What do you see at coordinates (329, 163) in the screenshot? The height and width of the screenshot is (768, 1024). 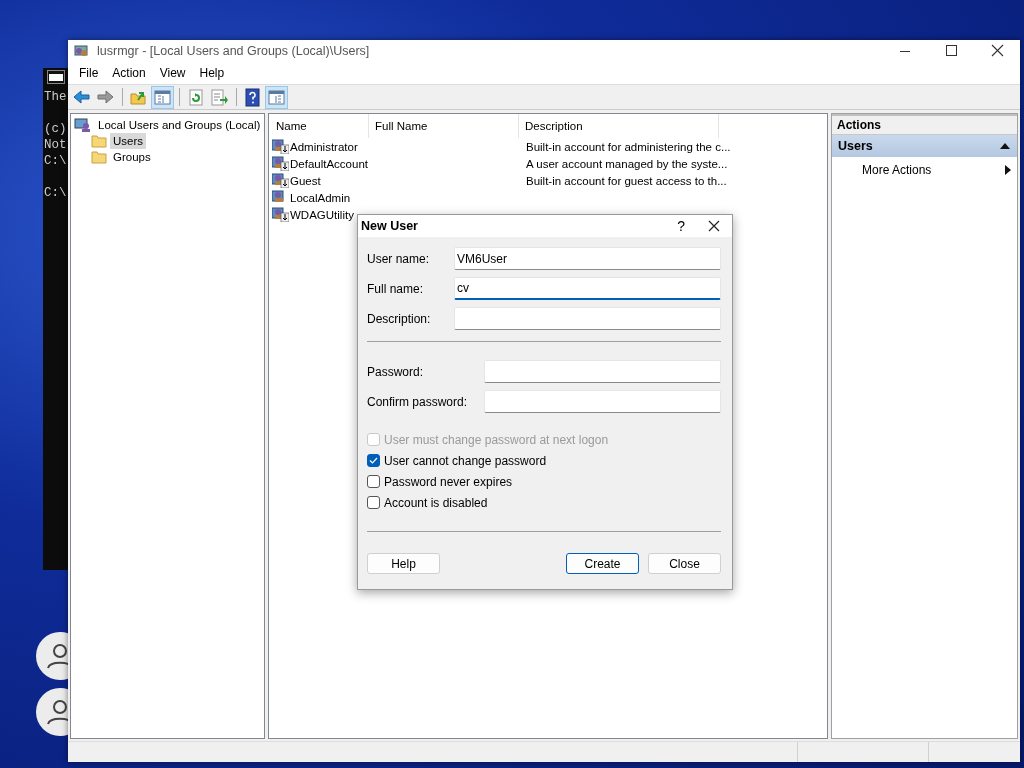 I see `table-cell: DefaultAccount` at bounding box center [329, 163].